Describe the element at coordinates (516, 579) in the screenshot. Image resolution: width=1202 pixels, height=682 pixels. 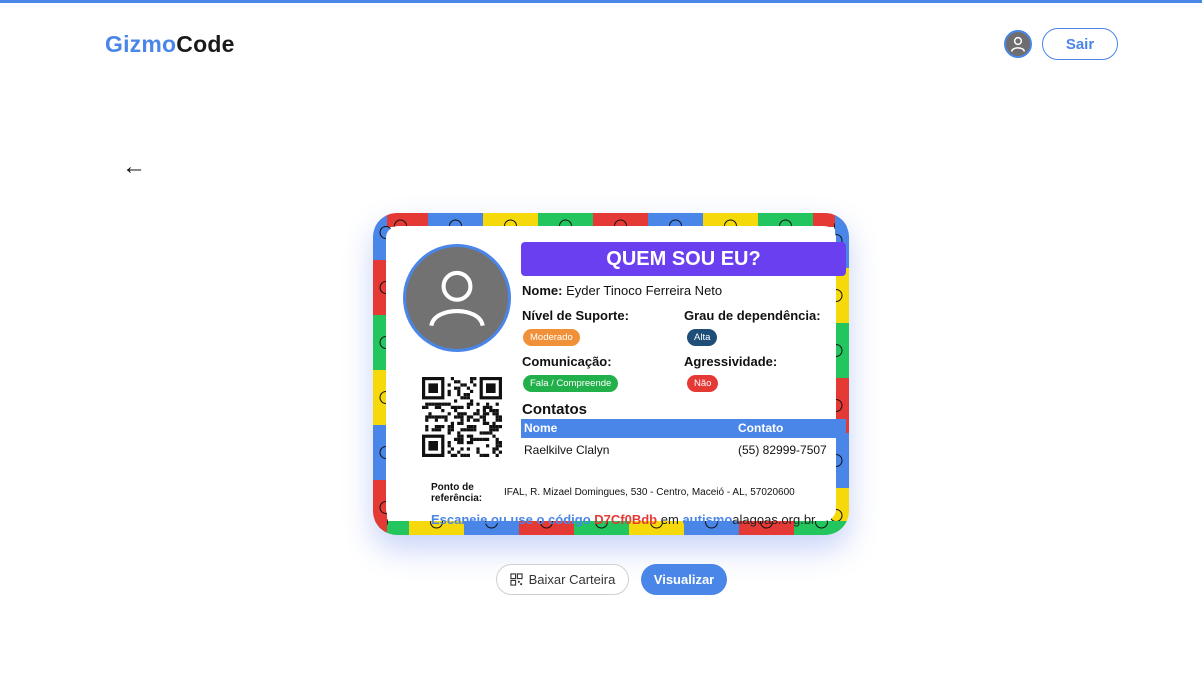
I see `qr-icon` at that location.